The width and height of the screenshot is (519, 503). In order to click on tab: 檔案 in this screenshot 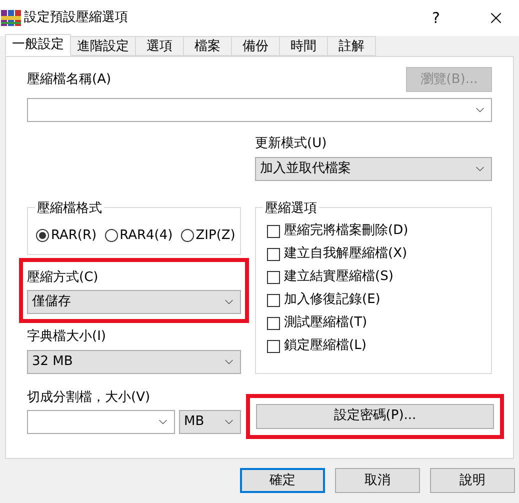, I will do `click(207, 46)`.